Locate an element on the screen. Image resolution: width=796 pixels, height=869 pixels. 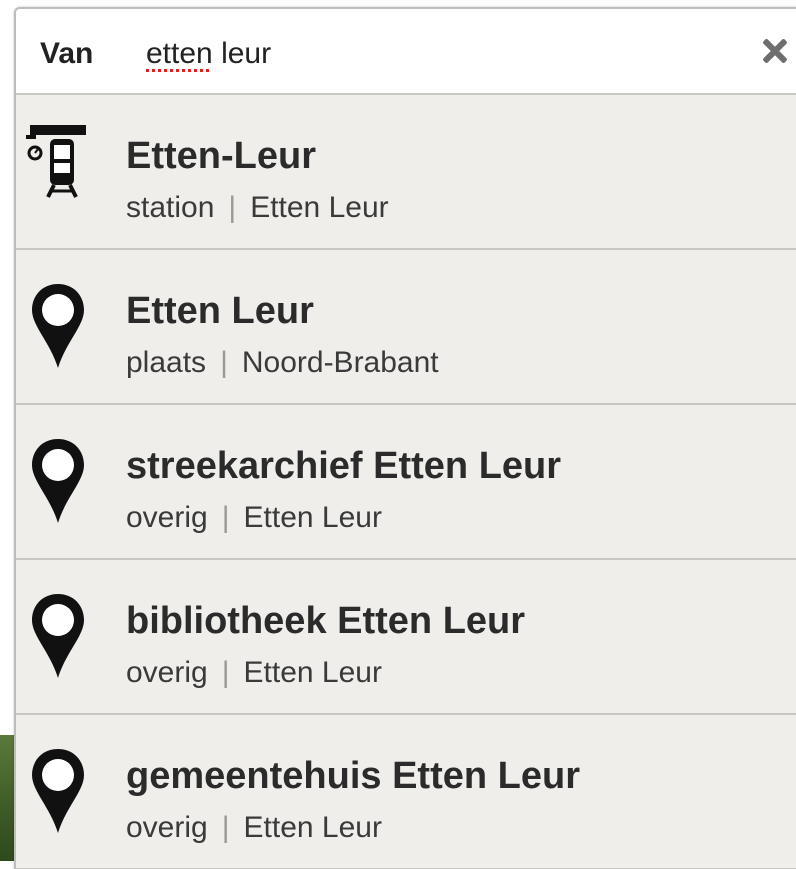
result-title: gemeentehuis Etten Leur is located at coordinates (353, 776).